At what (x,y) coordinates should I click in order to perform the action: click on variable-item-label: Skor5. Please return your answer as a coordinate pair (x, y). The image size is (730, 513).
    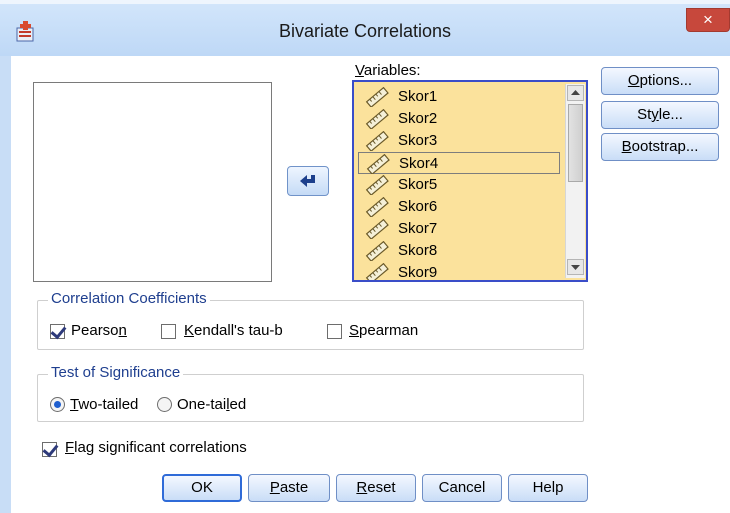
    Looking at the image, I should click on (418, 184).